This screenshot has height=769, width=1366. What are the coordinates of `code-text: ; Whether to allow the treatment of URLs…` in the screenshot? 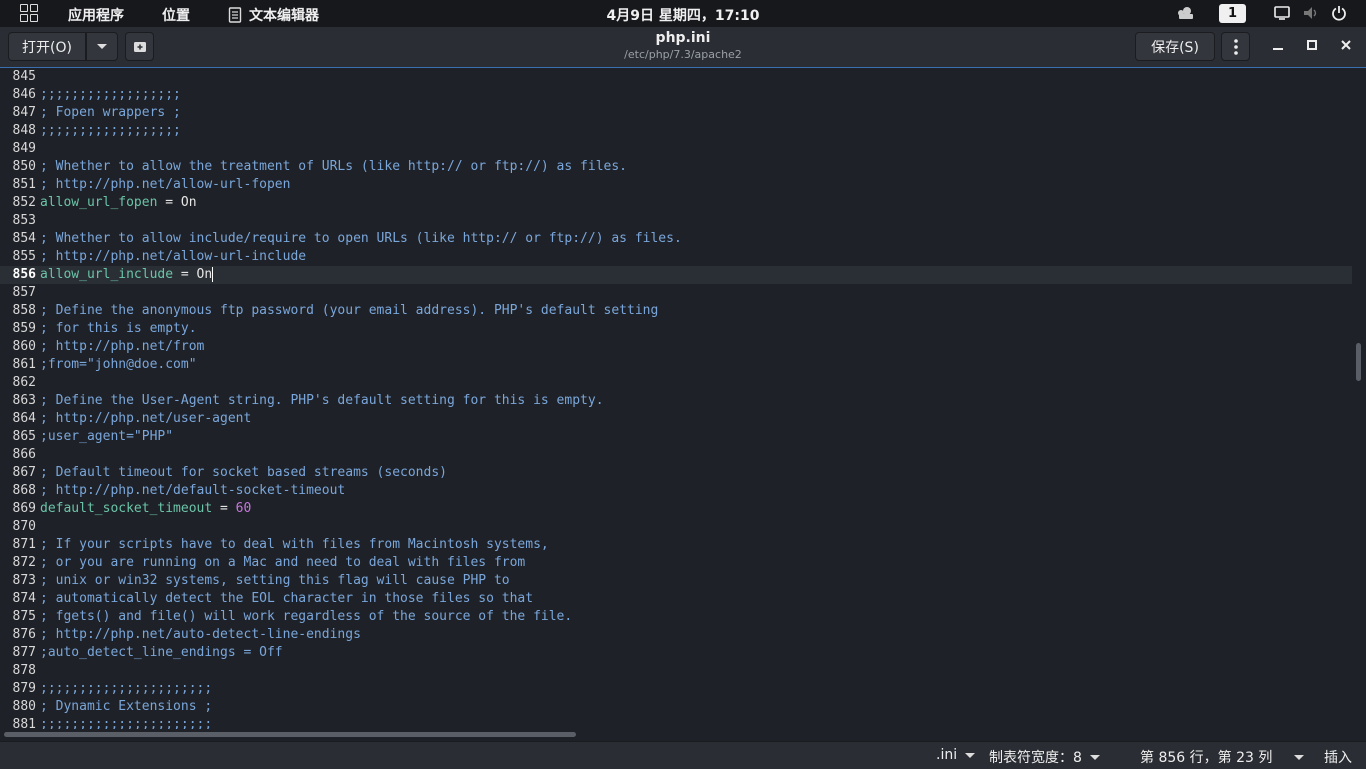 It's located at (333, 167).